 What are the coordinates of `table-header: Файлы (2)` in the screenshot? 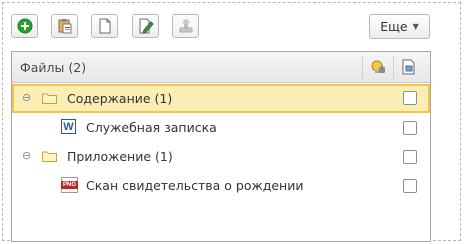 It's located at (221, 67).